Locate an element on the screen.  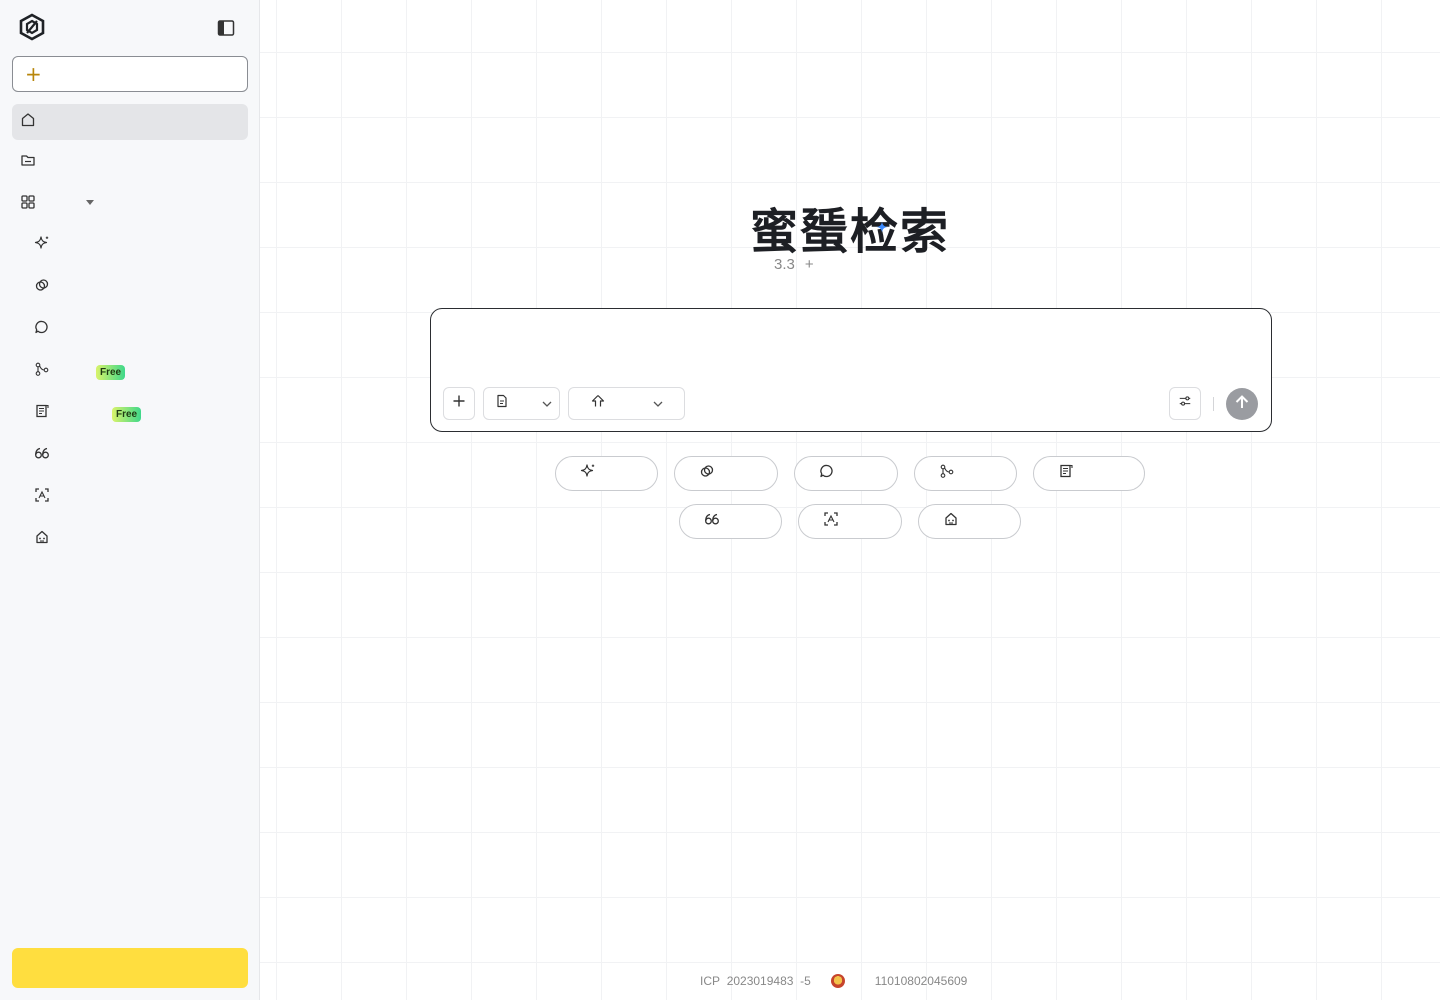
model-icon is located at coordinates (598, 403).